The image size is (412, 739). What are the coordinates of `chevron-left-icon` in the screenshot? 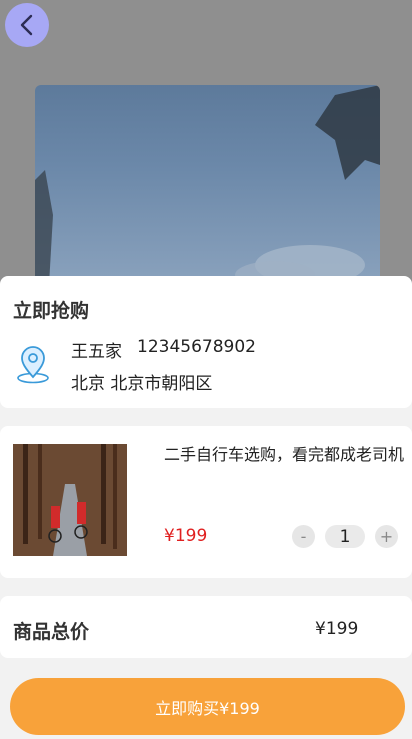 It's located at (26, 25).